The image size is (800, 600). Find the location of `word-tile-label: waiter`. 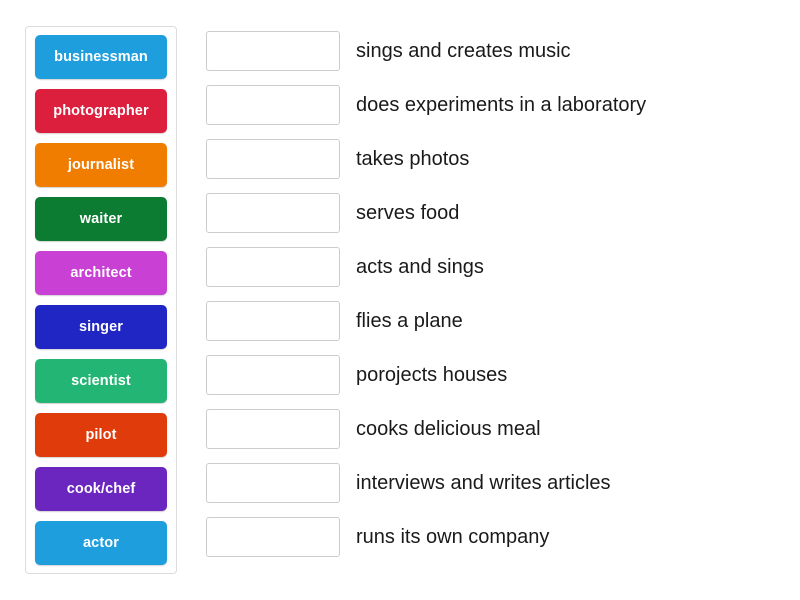

word-tile-label: waiter is located at coordinates (101, 218).